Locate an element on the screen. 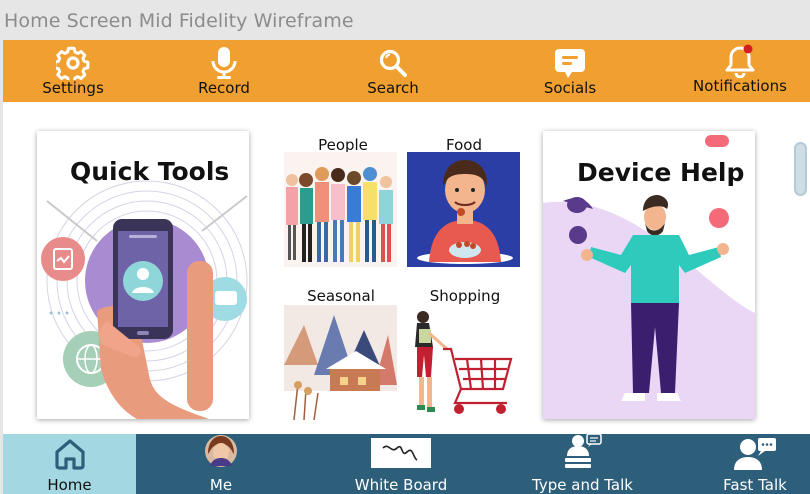  device-help-title: Device Help is located at coordinates (661, 172).